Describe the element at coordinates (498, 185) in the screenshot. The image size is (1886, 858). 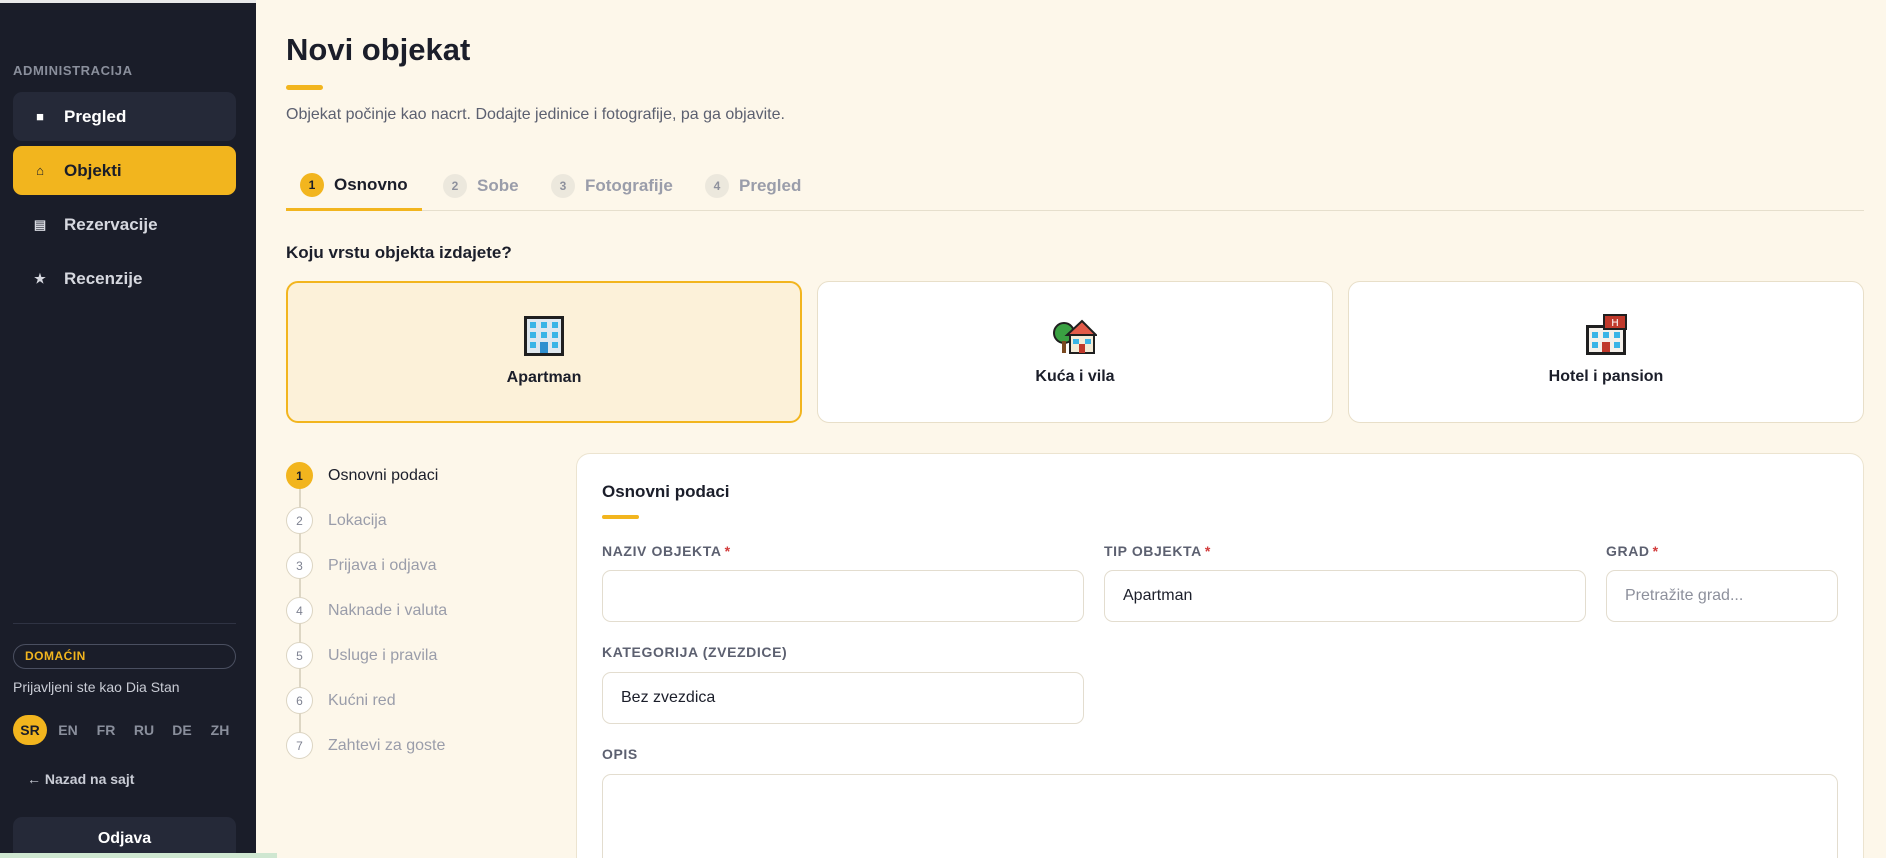
I see `tab-label: Sobe` at that location.